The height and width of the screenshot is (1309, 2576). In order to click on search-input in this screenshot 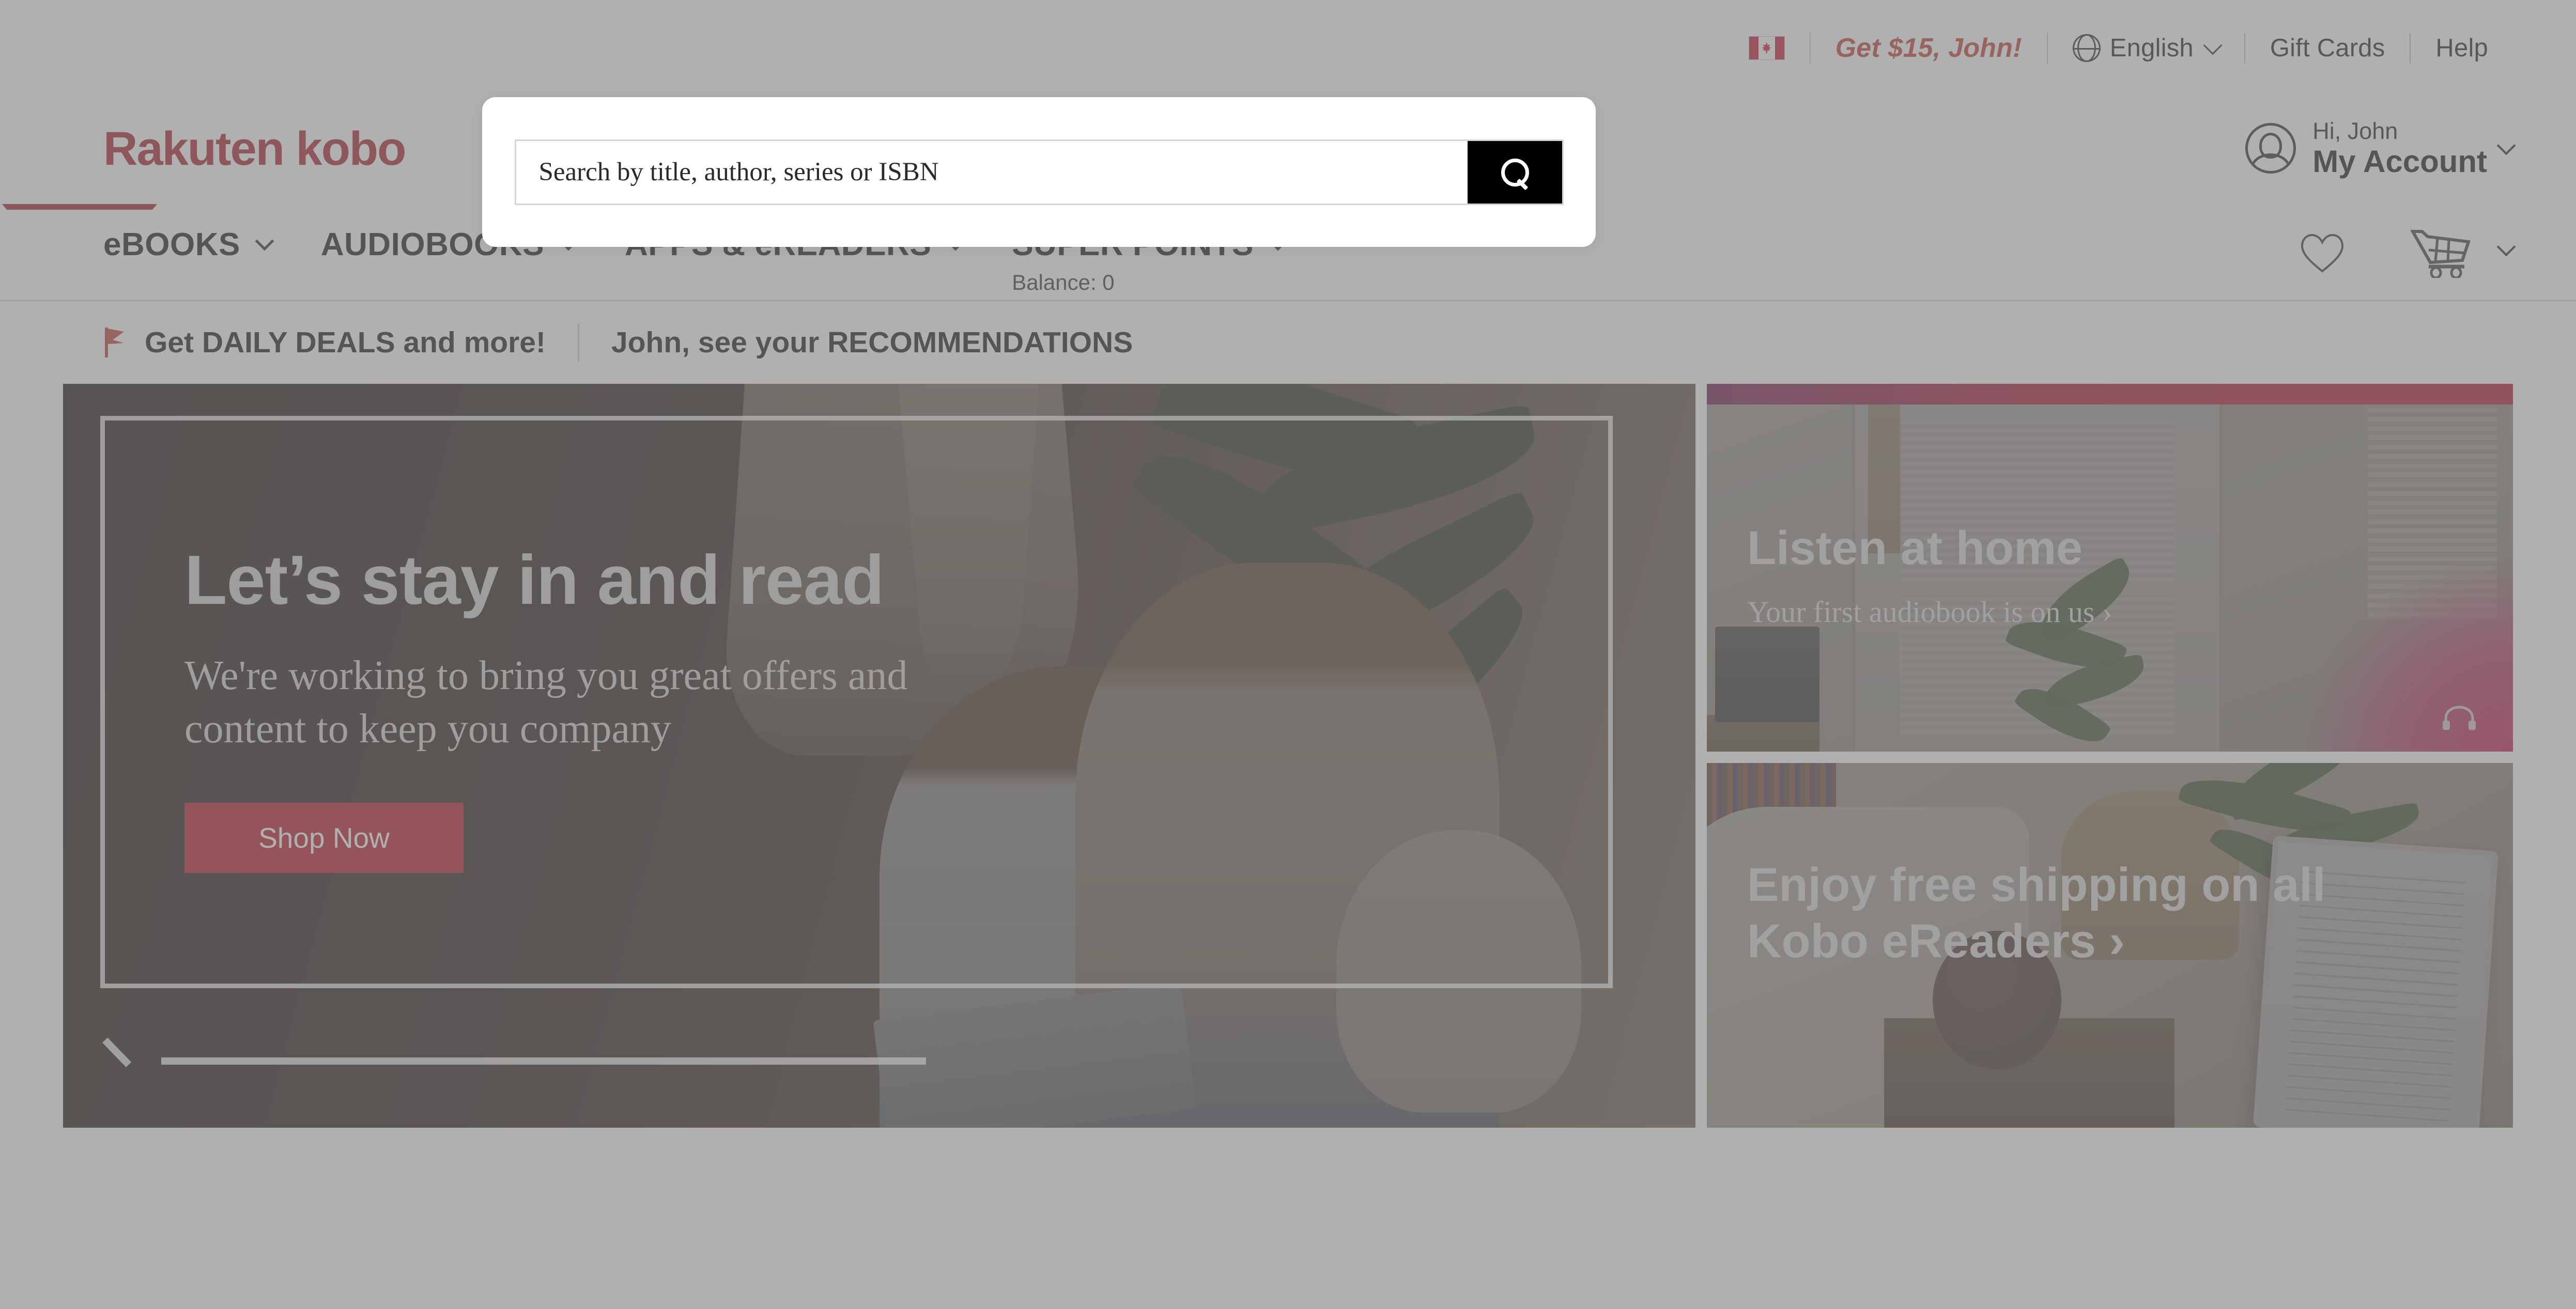, I will do `click(992, 172)`.